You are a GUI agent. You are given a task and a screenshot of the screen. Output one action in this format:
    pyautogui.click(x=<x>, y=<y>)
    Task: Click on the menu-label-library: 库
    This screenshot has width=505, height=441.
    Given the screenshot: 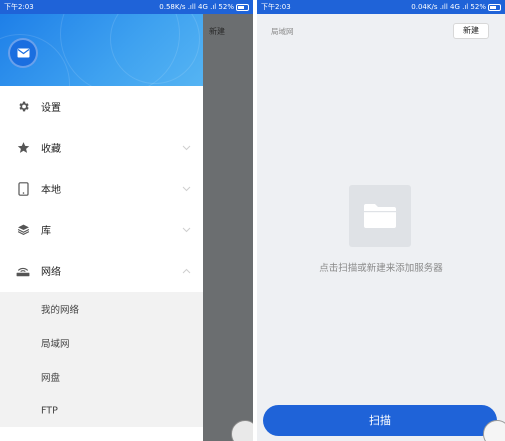 What is the action you would take?
    pyautogui.click(x=46, y=231)
    